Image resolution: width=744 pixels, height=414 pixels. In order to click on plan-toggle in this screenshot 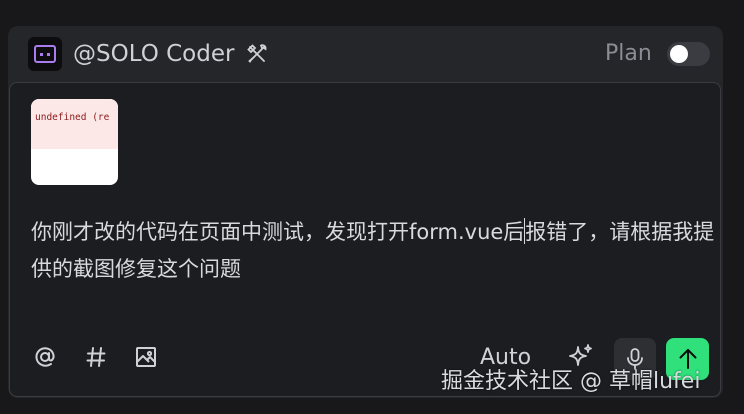, I will do `click(688, 54)`.